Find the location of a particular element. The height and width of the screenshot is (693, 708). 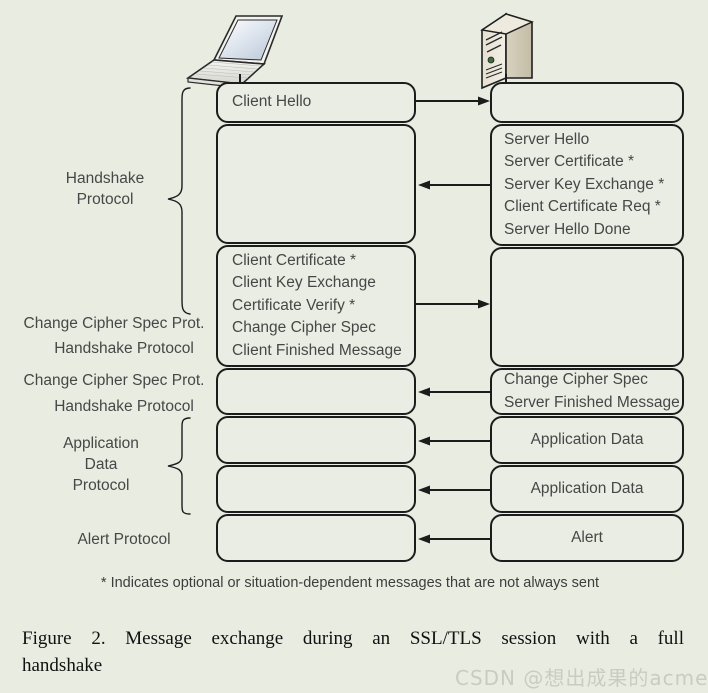

side-label-change-cipher-spec-prot-1: Change Cipher Spec Prot. is located at coordinates (114, 323).